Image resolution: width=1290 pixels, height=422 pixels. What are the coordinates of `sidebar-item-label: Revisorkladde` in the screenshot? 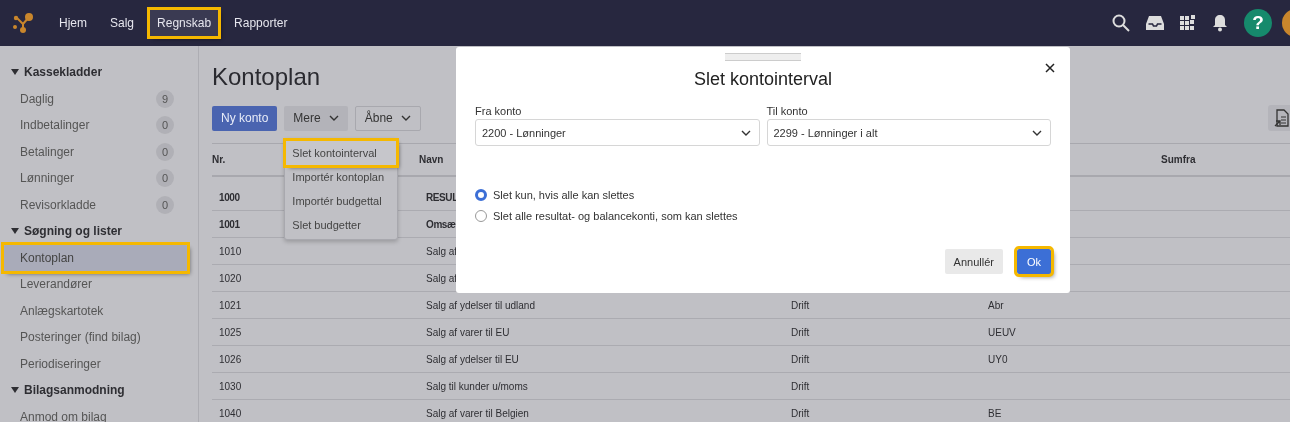 It's located at (59, 204).